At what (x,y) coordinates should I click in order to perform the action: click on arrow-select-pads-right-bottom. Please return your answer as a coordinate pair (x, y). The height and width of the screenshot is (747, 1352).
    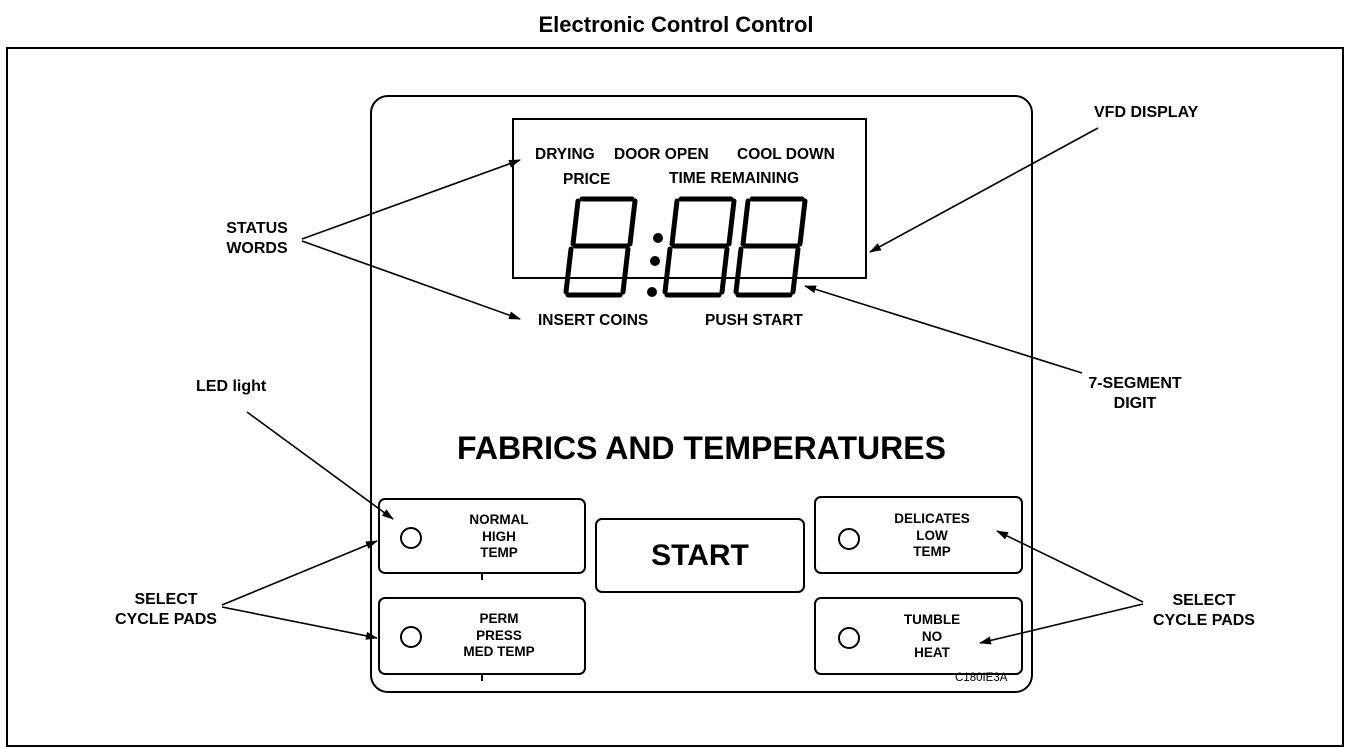
    Looking at the image, I should click on (1061, 624).